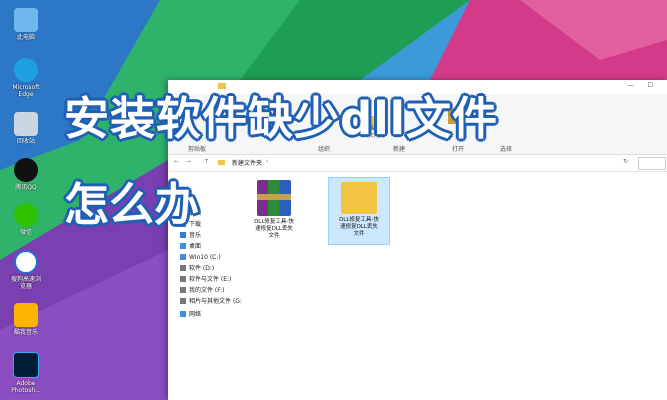 The image size is (667, 400). I want to click on archive-strap, so click(274, 197).